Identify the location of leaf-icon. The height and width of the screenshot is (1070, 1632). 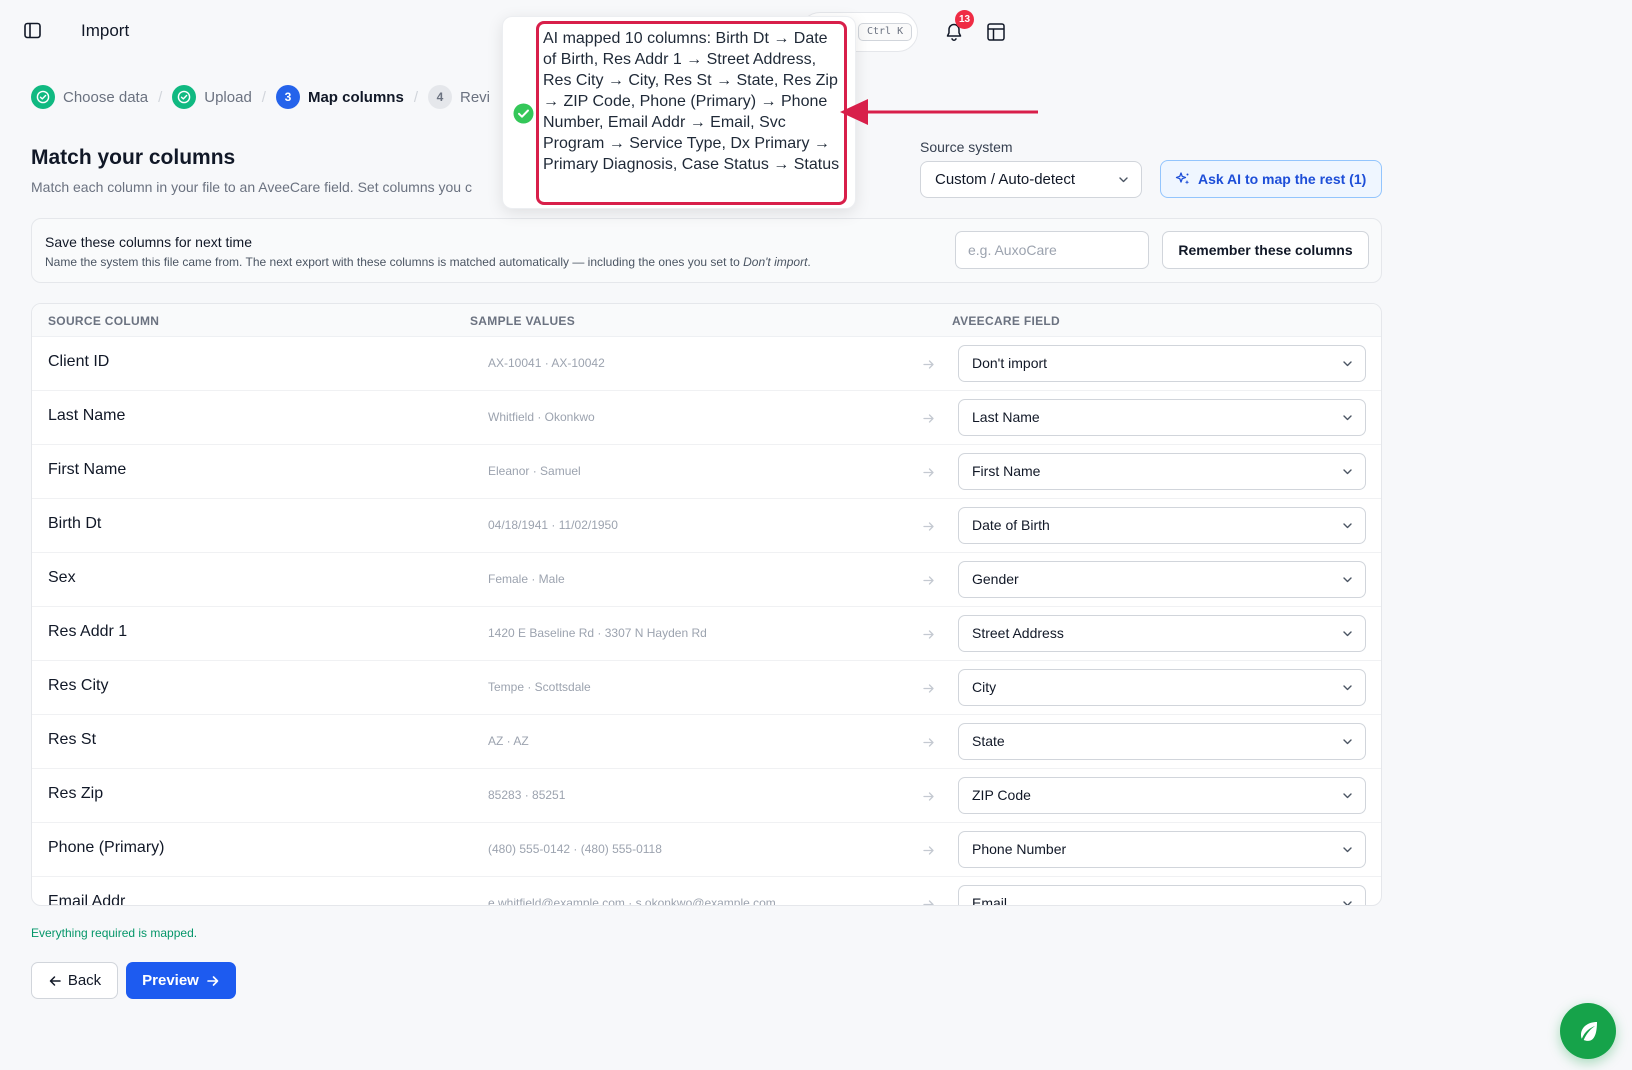
(1589, 1031).